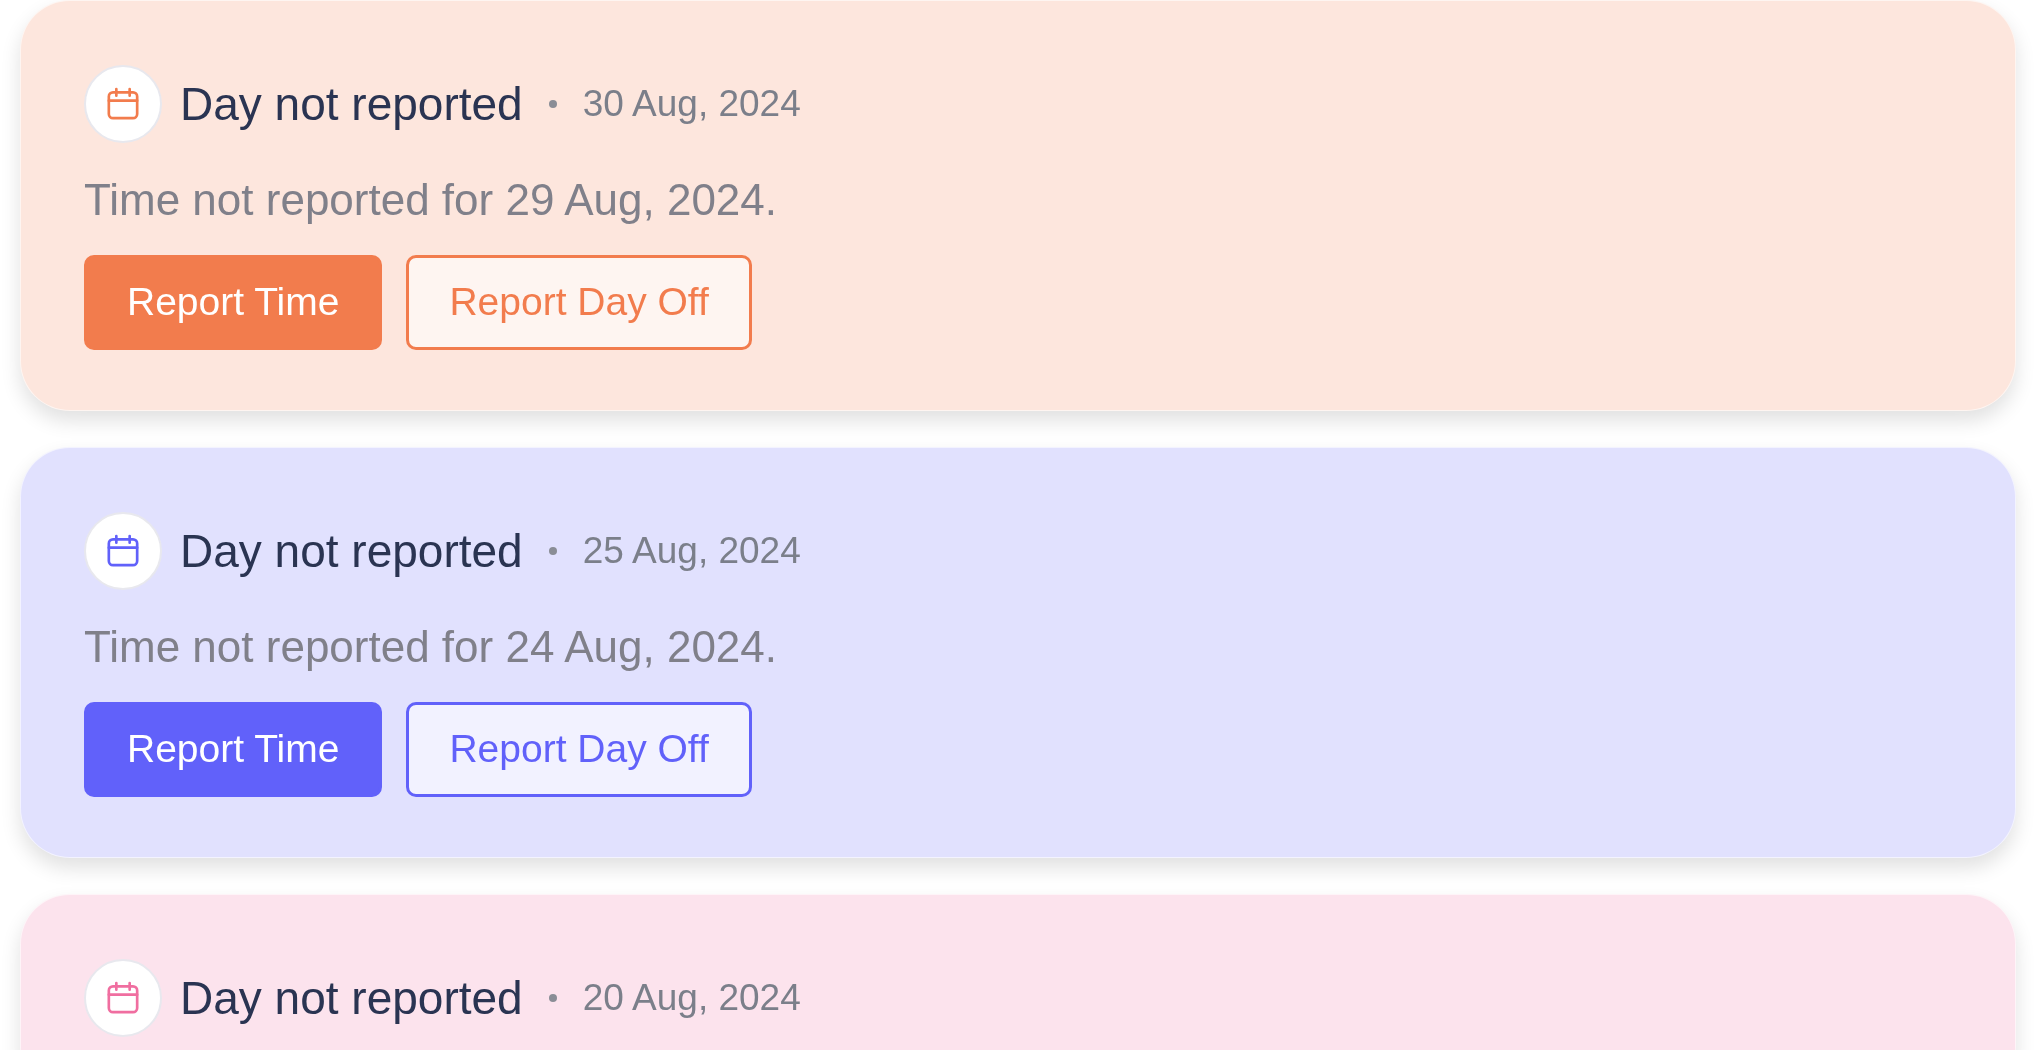  I want to click on notification-date: 20 Aug, 2024, so click(691, 998).